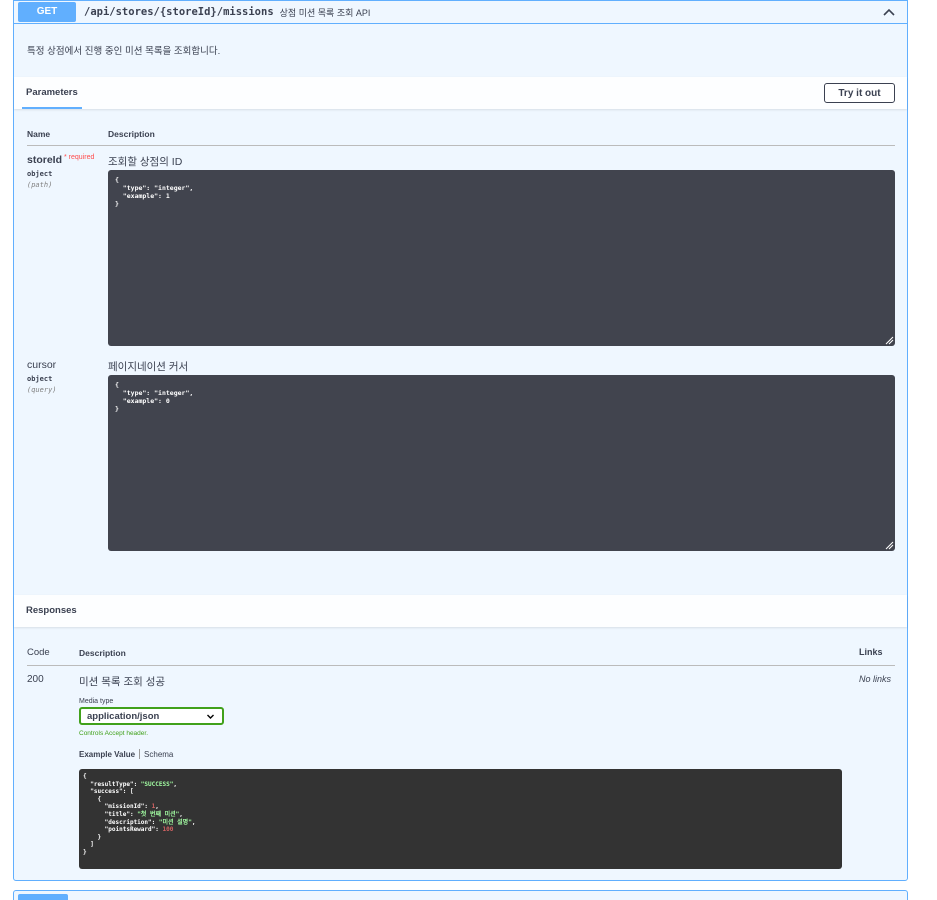  I want to click on param-location: (query), so click(42, 390).